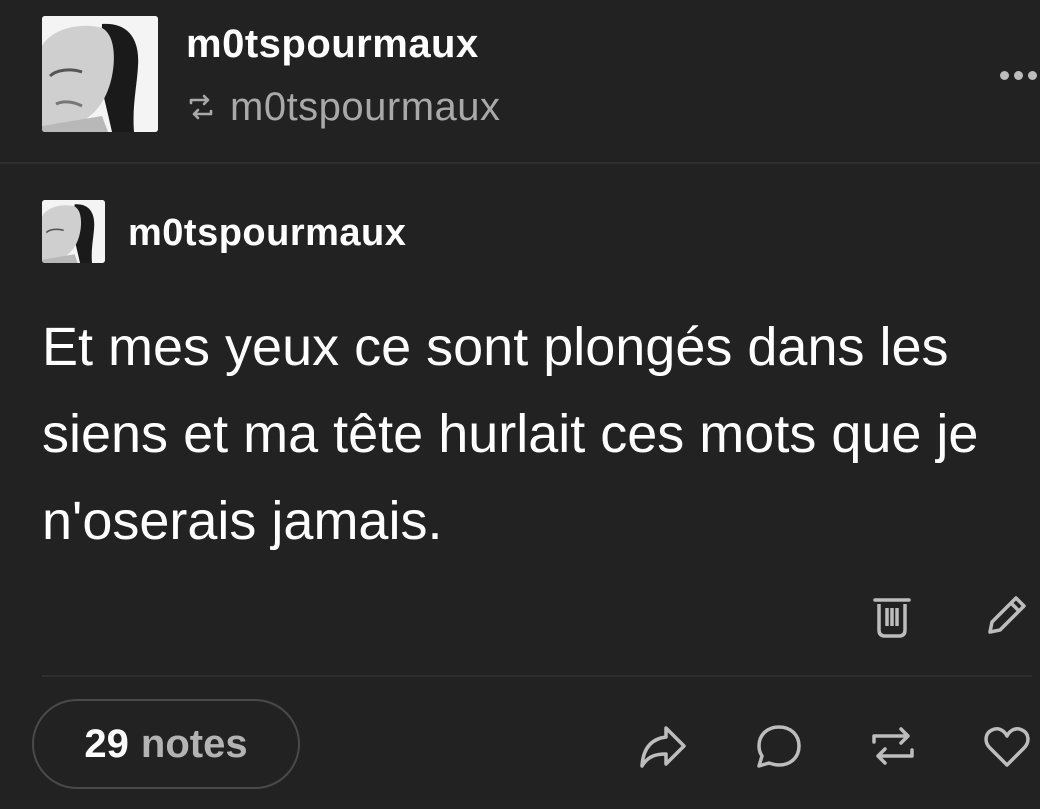  I want to click on reblogged-from-name: m0tspourmaux, so click(365, 106).